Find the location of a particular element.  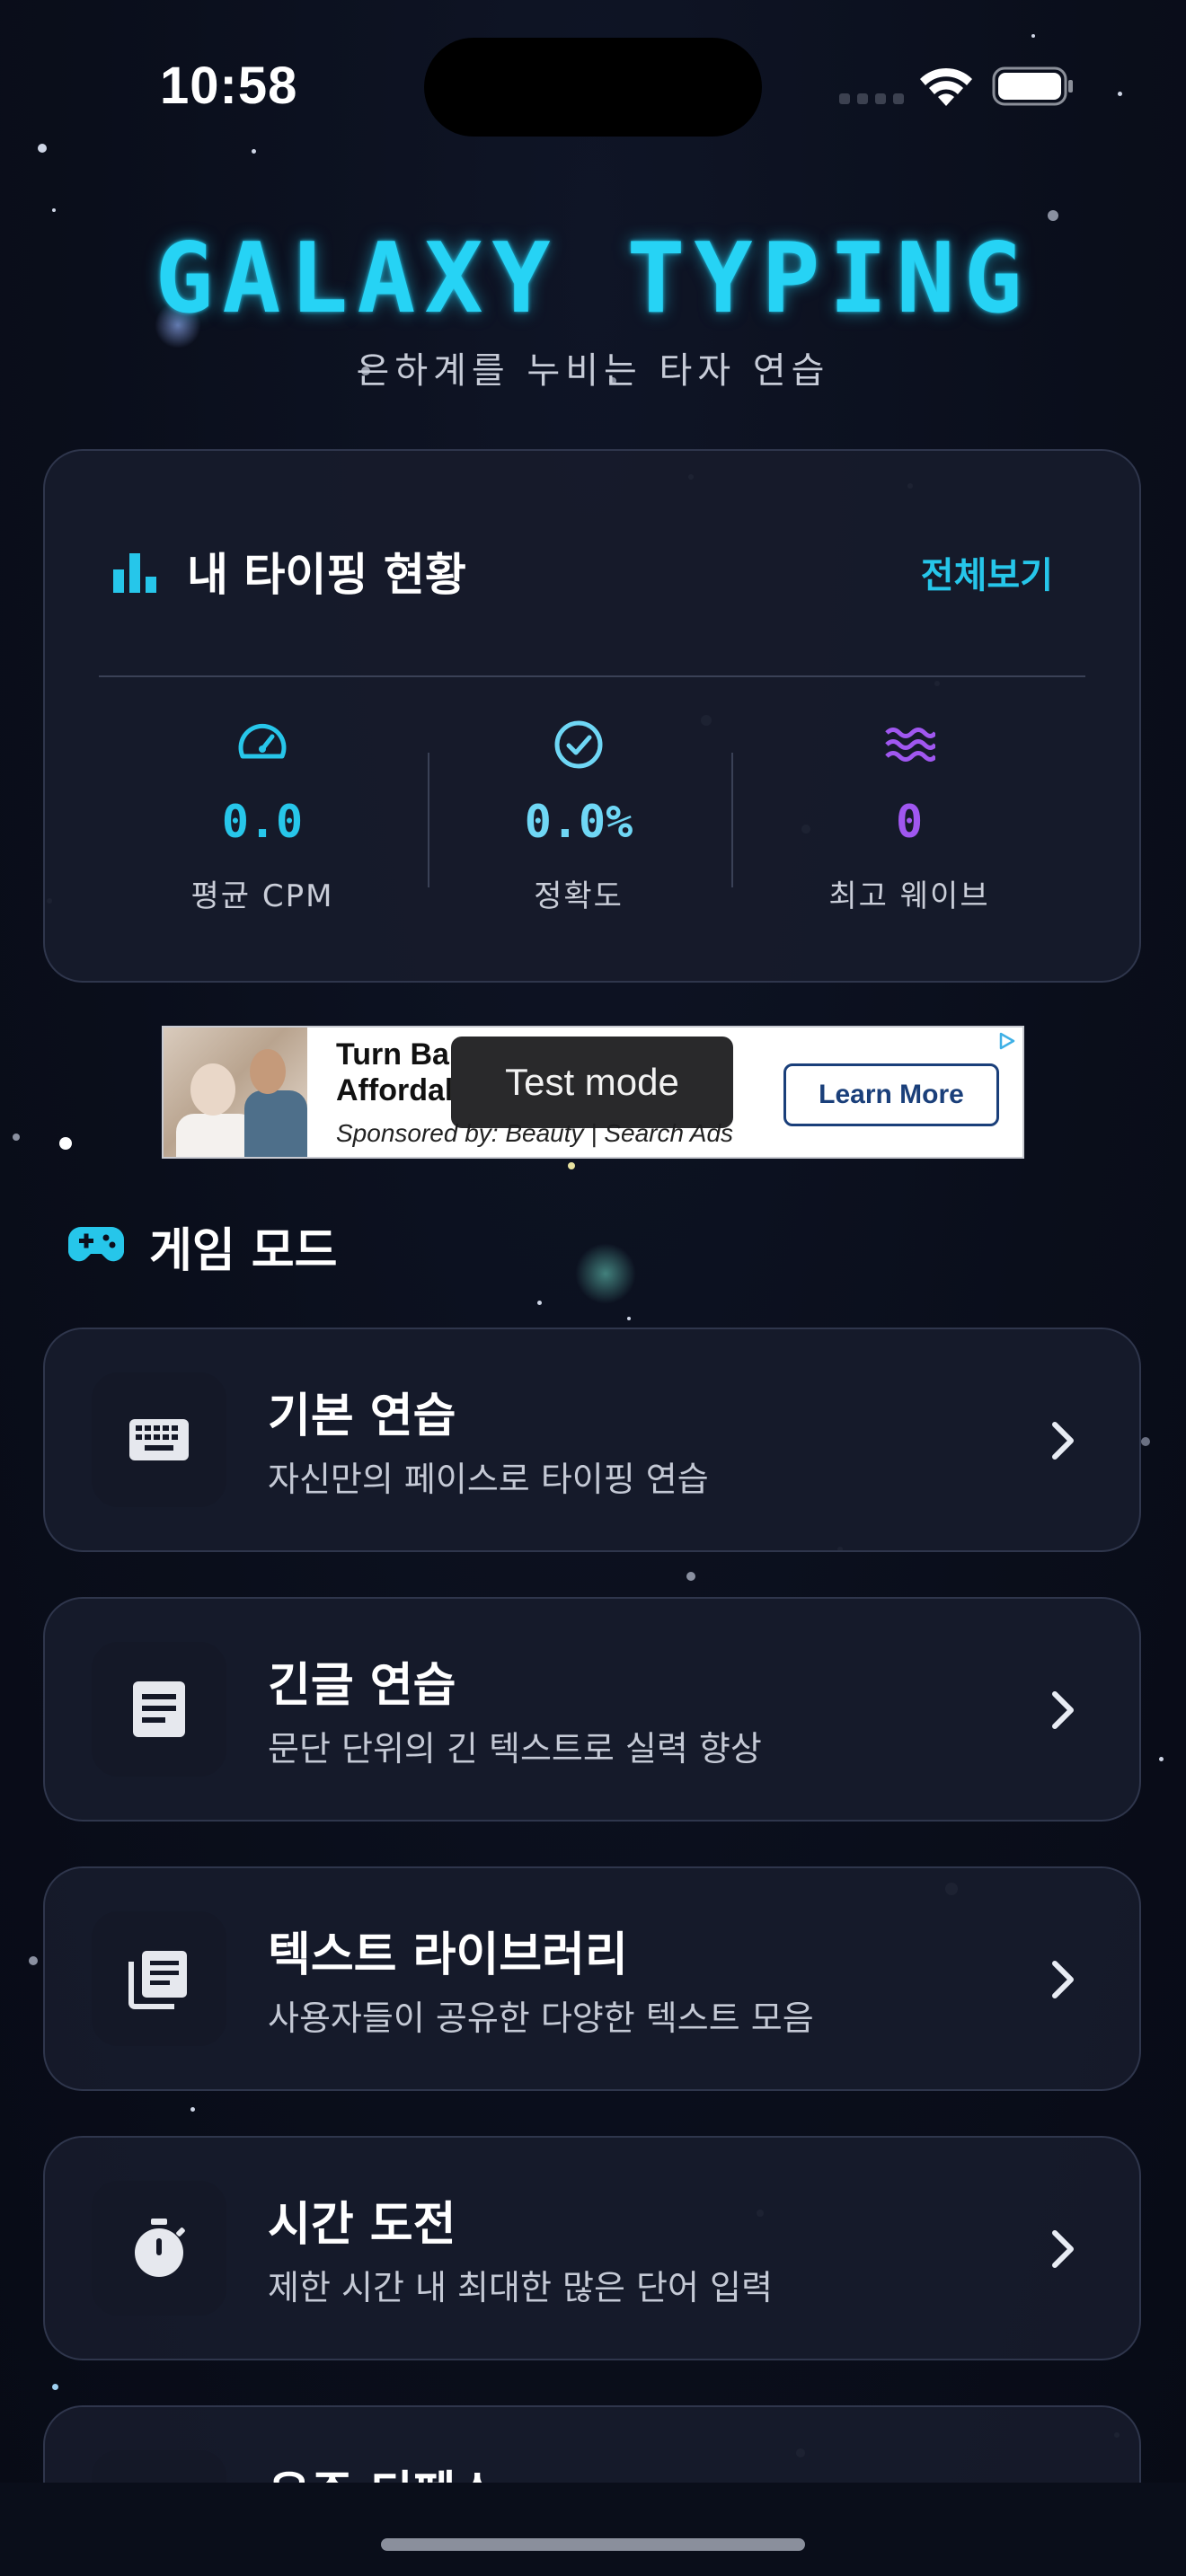

ad-learn-more-button: Learn More is located at coordinates (891, 1094).